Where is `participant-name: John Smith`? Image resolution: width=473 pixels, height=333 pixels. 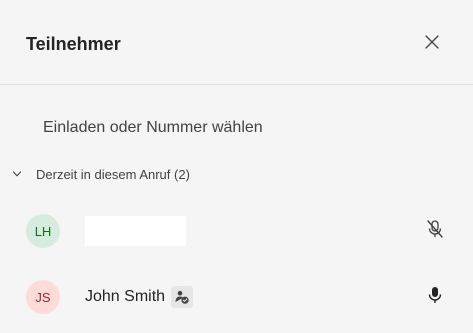 participant-name: John Smith is located at coordinates (125, 296).